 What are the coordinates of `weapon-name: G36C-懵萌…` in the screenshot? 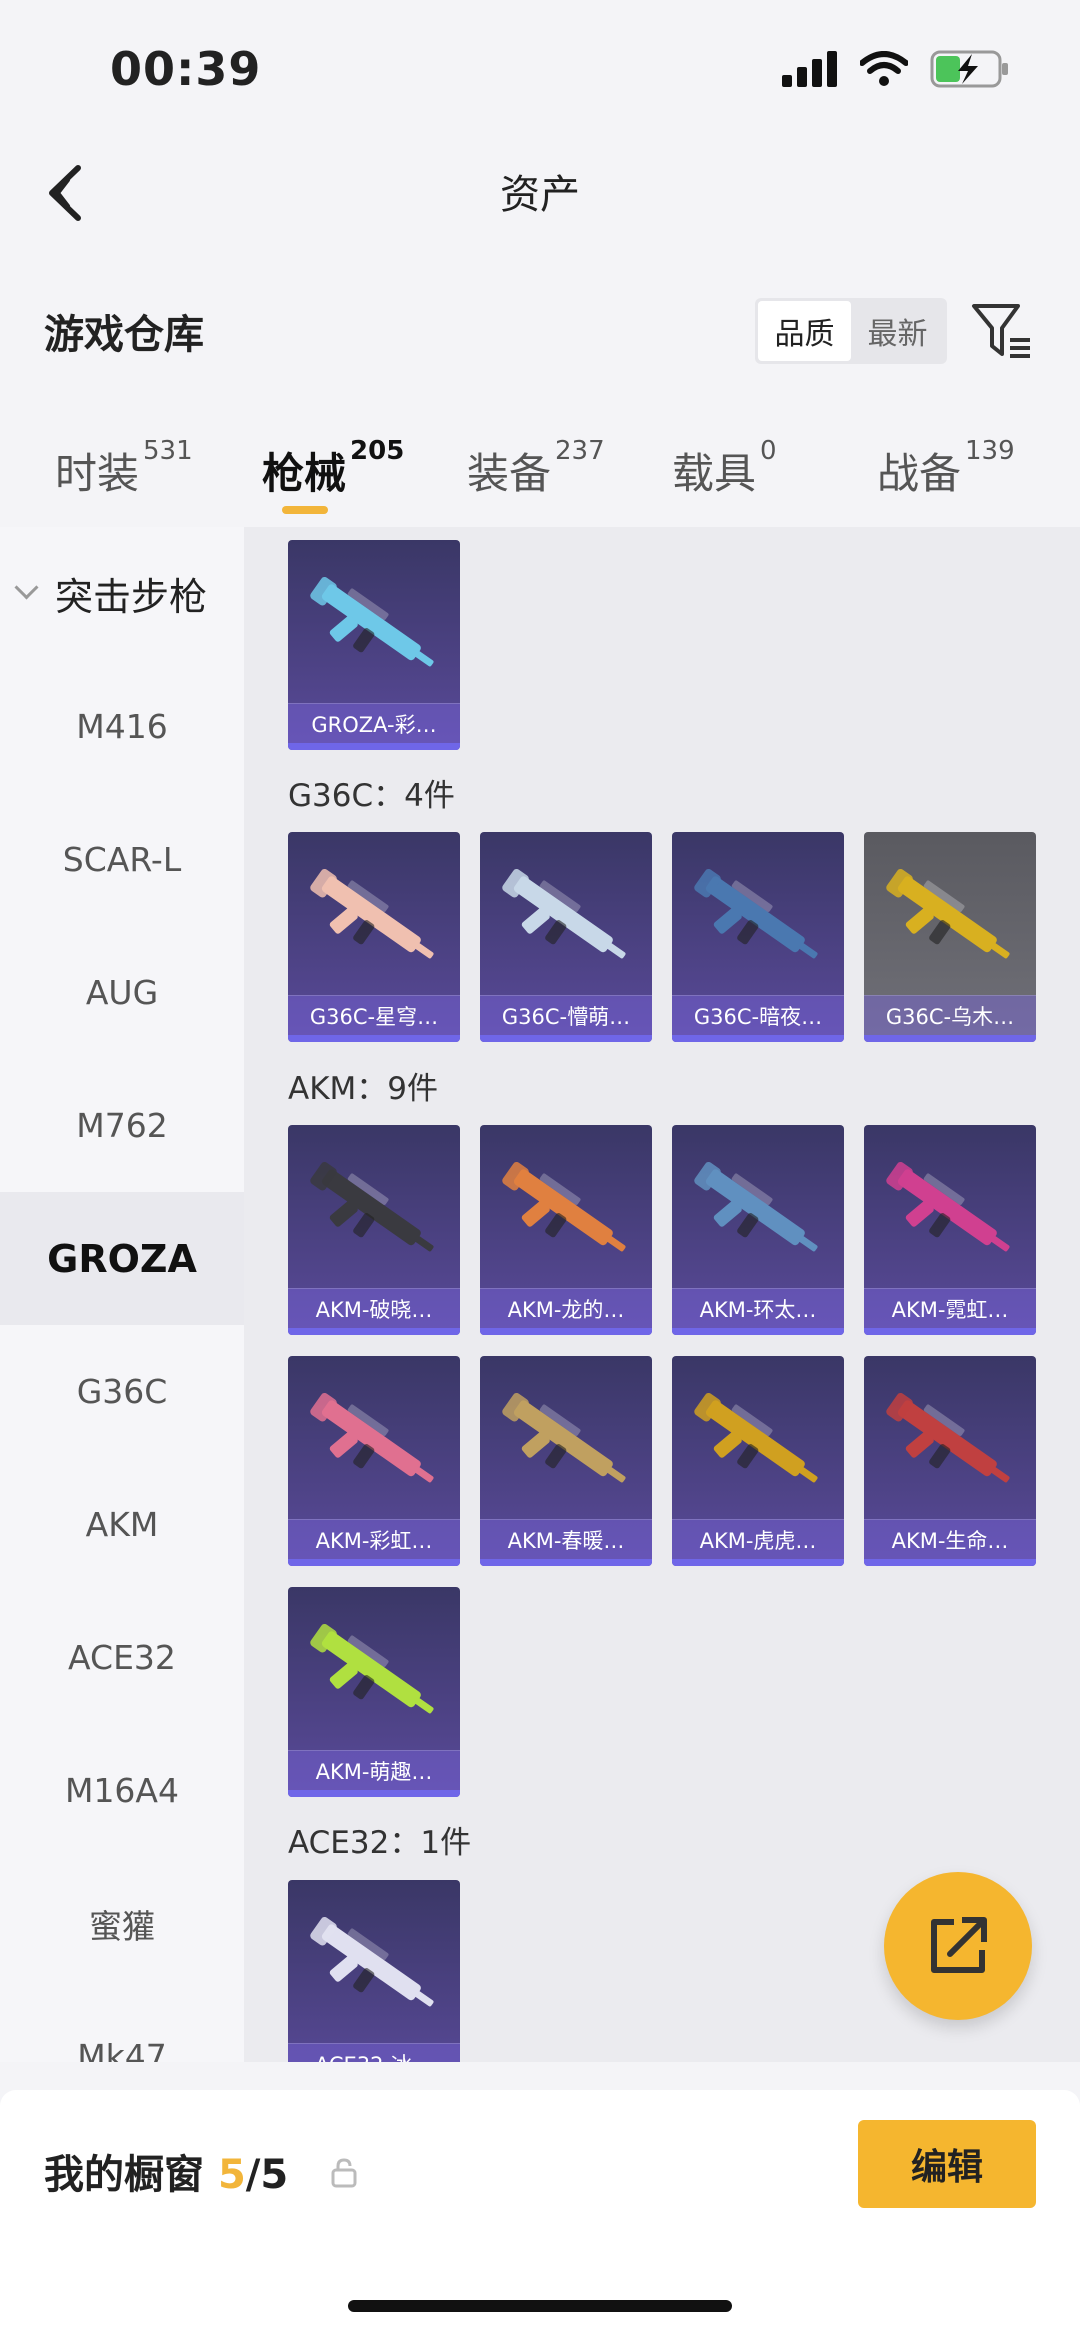 It's located at (566, 1015).